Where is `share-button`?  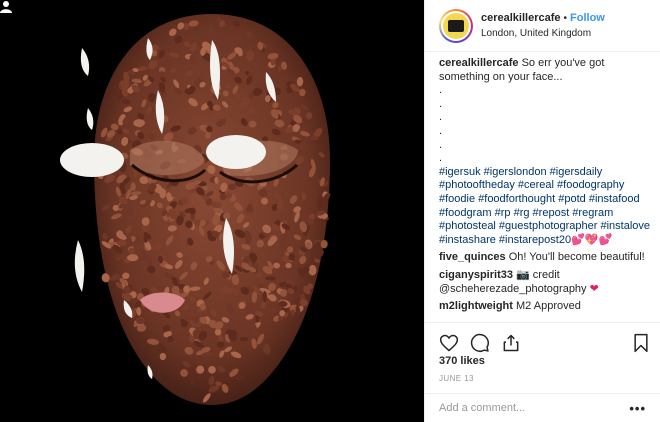 share-button is located at coordinates (511, 343).